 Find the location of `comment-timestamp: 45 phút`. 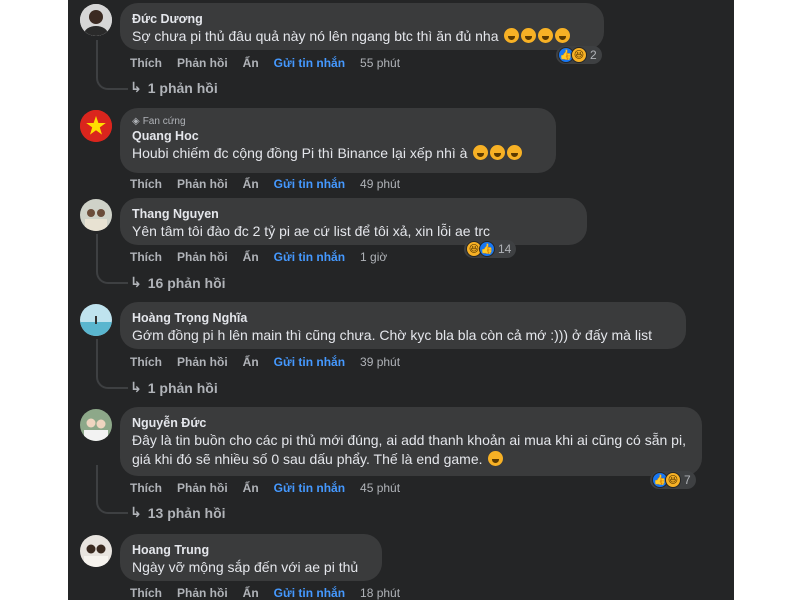

comment-timestamp: 45 phút is located at coordinates (380, 488).